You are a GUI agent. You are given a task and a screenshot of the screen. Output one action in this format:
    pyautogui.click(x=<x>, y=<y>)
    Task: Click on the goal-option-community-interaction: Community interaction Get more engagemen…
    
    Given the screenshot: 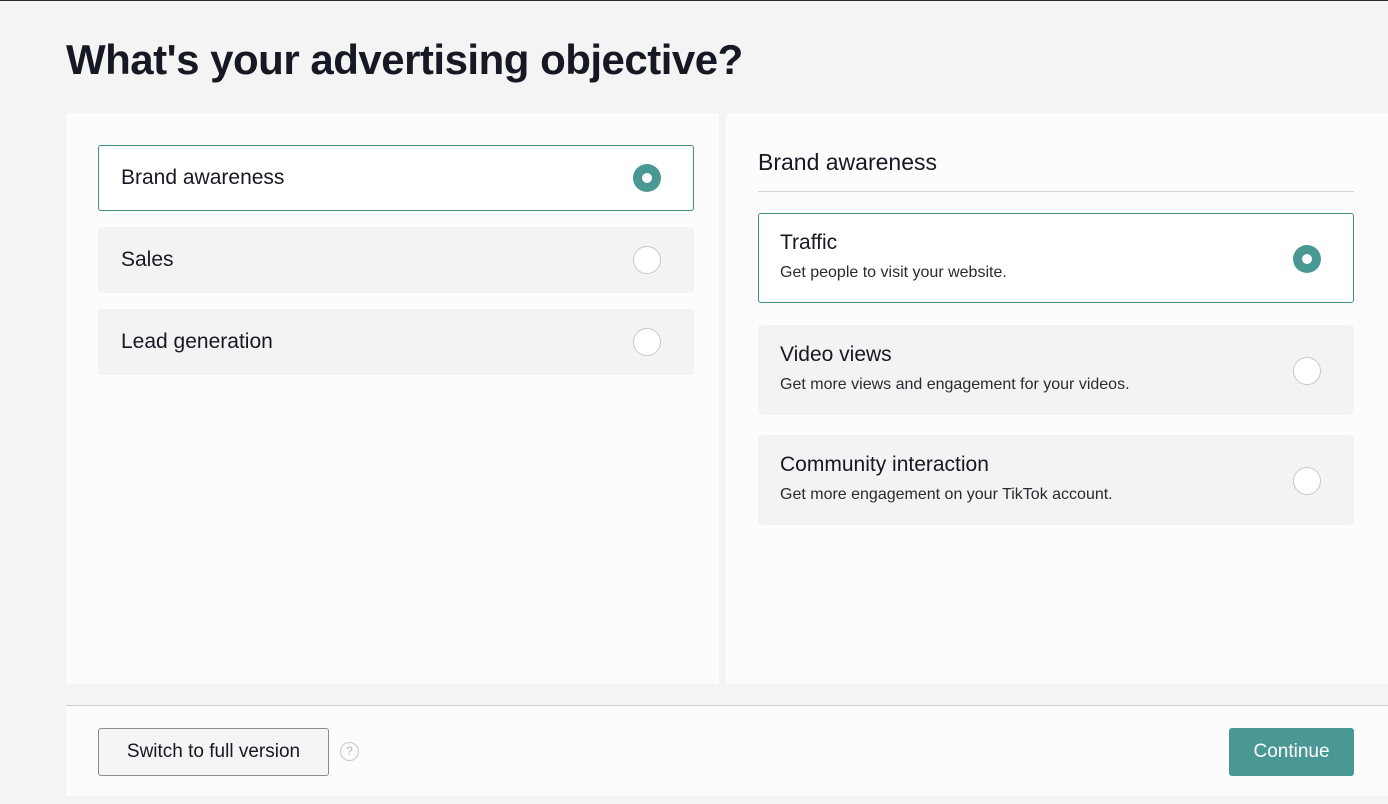 What is the action you would take?
    pyautogui.click(x=1056, y=480)
    